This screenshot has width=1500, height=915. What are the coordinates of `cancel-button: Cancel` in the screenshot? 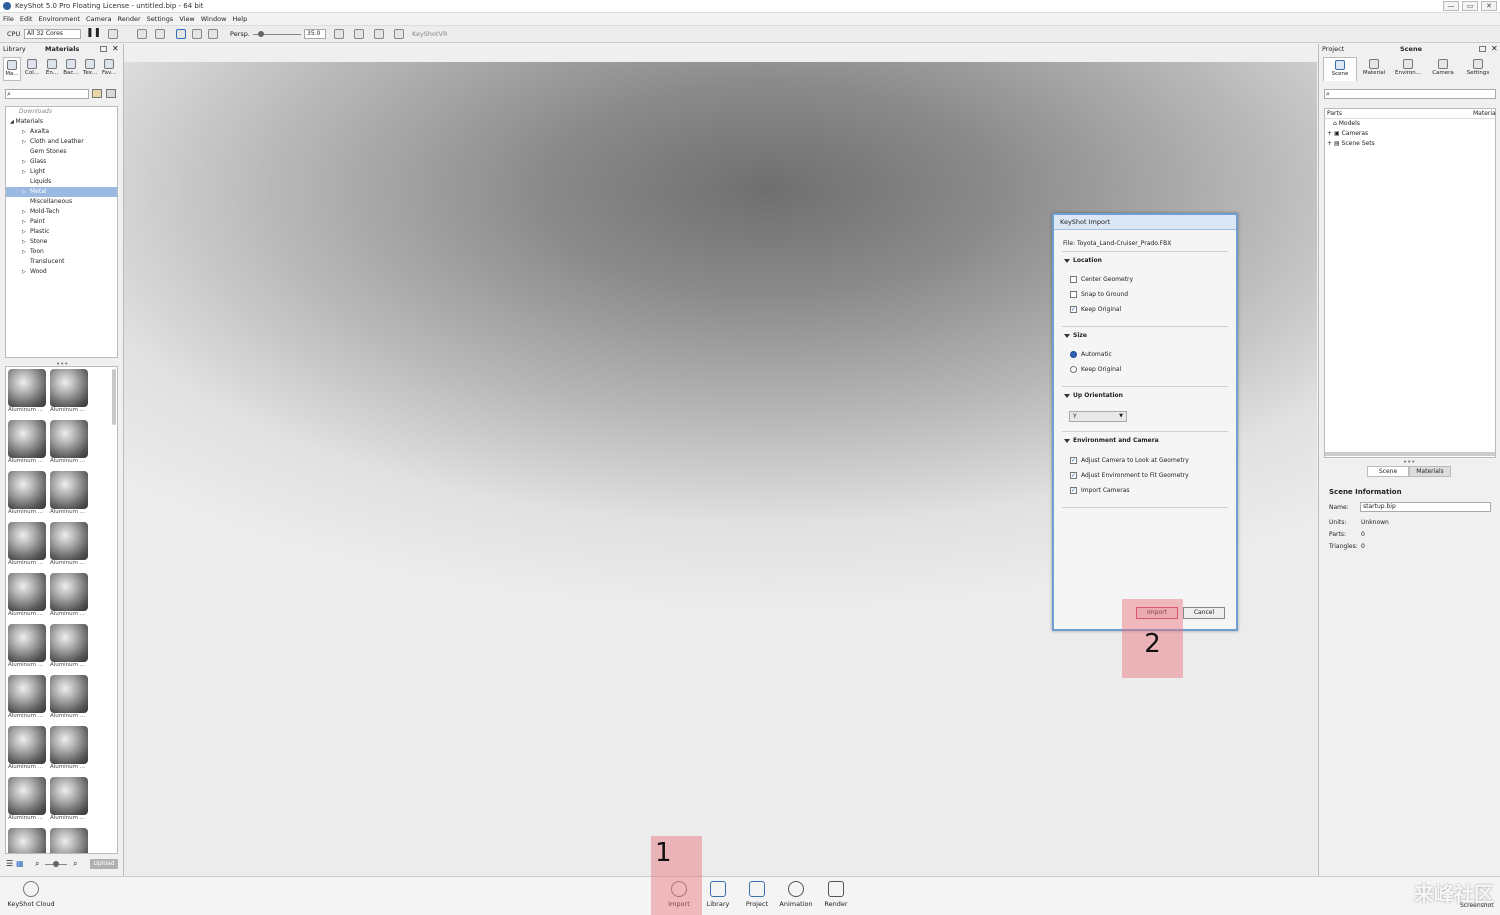 It's located at (1204, 613).